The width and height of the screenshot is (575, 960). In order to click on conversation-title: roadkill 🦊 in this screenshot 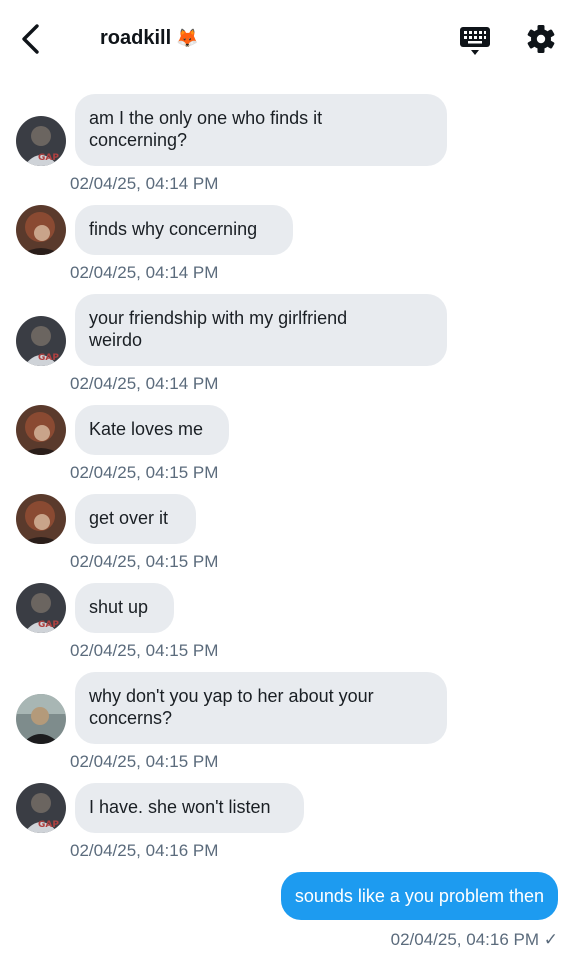, I will do `click(149, 38)`.